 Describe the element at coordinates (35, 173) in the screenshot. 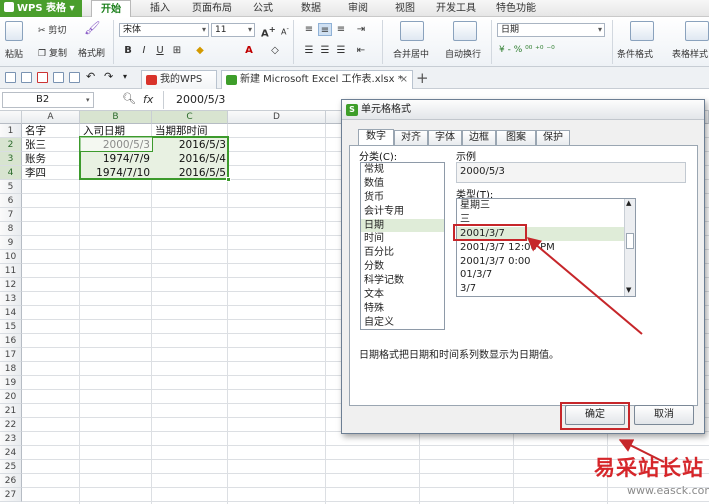

I see `cell-a4: 李四` at that location.